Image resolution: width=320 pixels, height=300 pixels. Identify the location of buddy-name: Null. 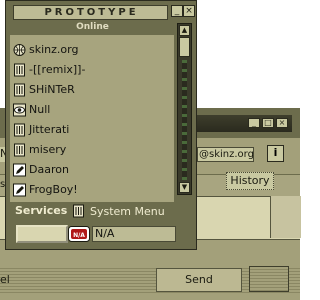
(40, 109).